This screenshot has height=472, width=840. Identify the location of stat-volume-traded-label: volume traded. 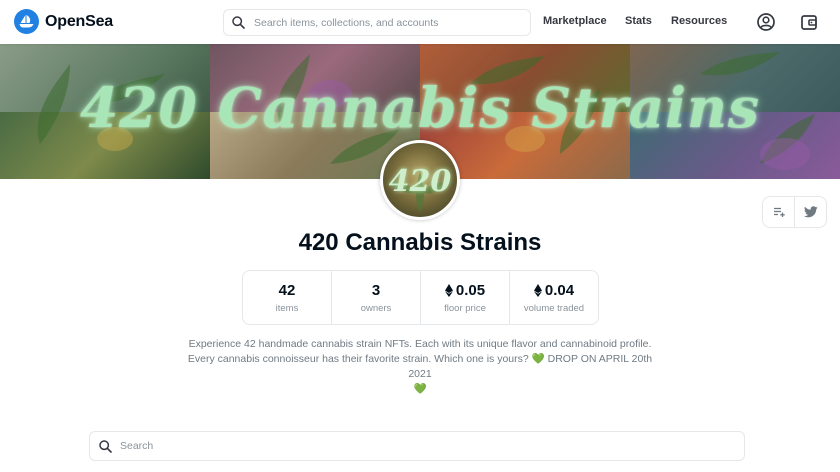
(554, 308).